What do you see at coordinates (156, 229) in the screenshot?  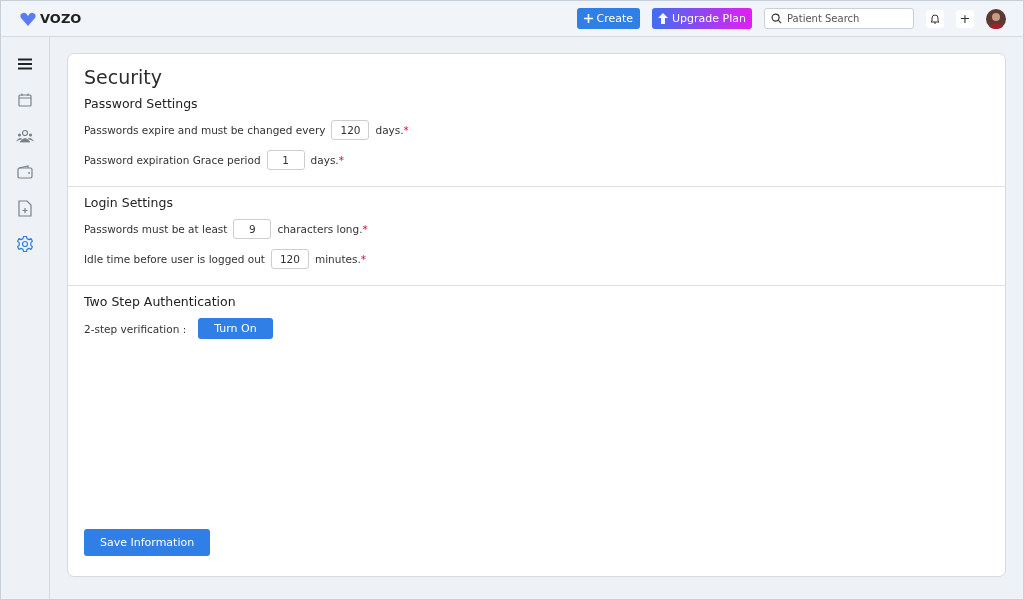 I see `setting-label: Passwords must be at least` at bounding box center [156, 229].